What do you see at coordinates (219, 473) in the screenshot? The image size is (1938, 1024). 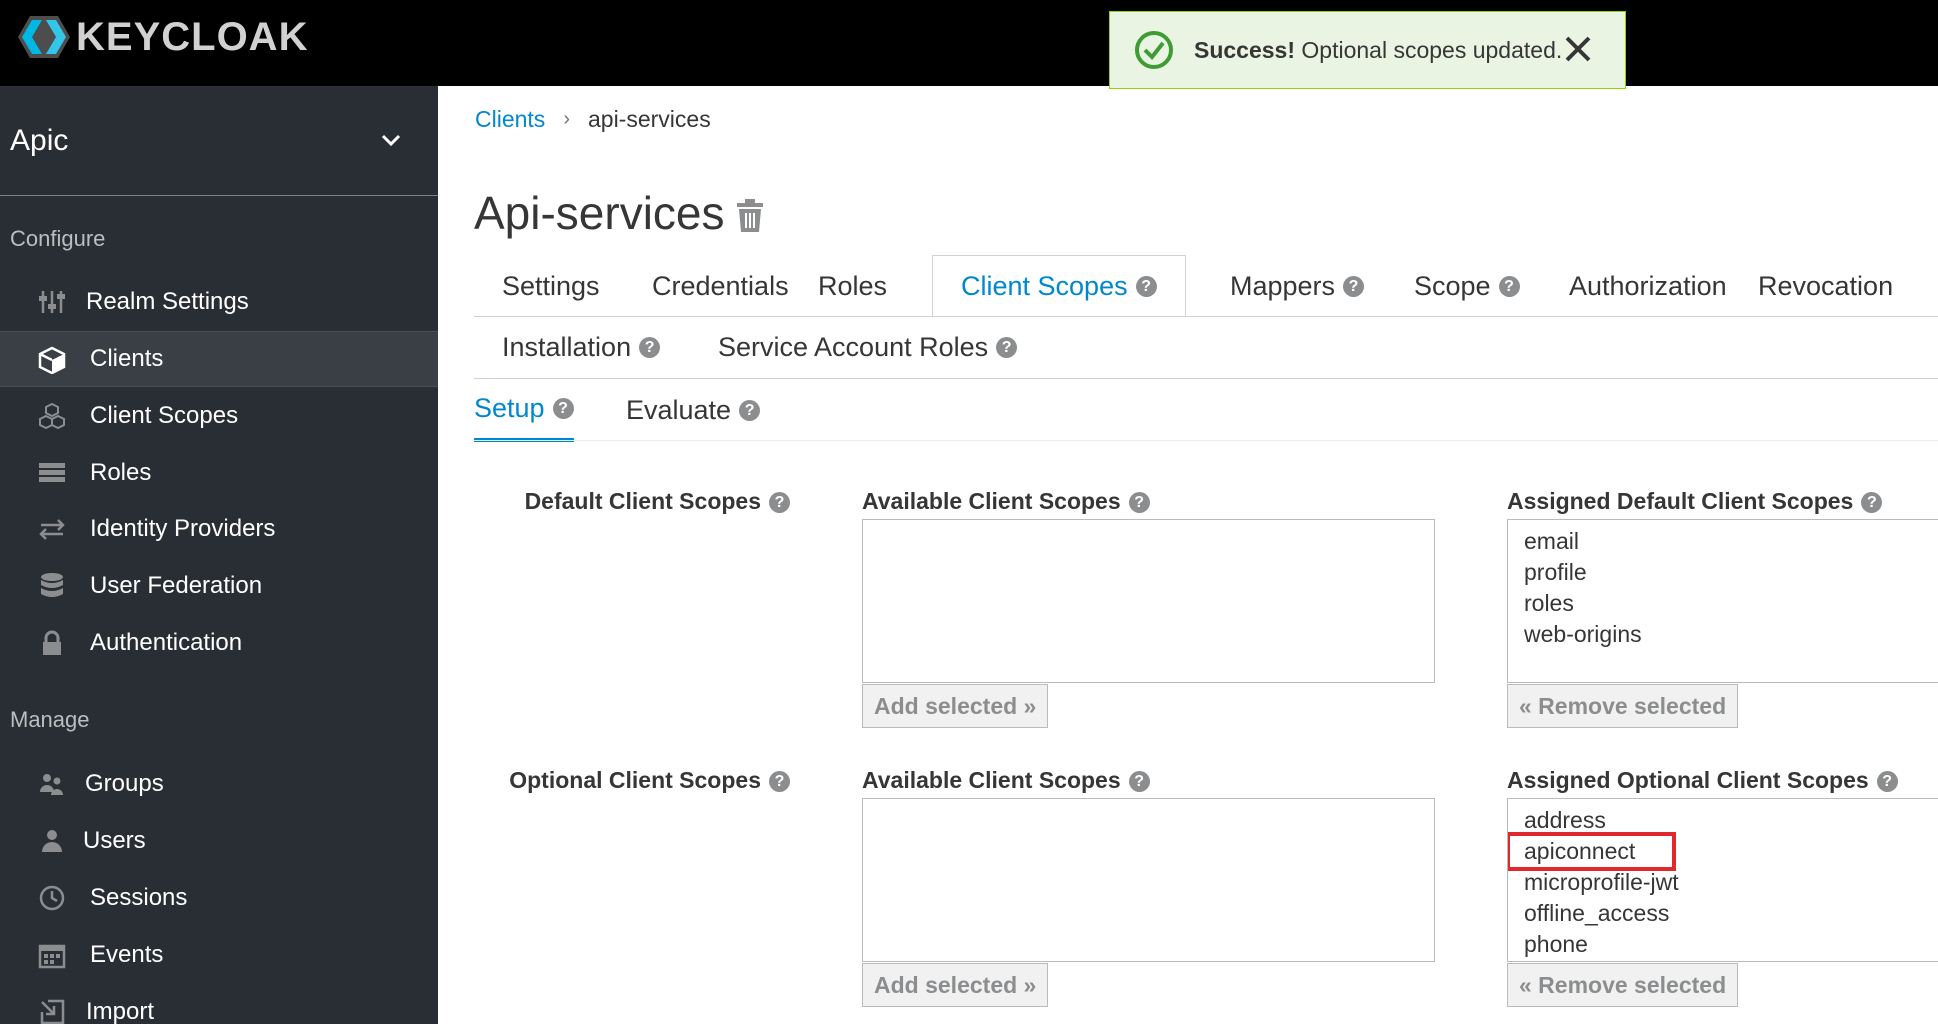 I see `sidebar-item-roles: Roles` at bounding box center [219, 473].